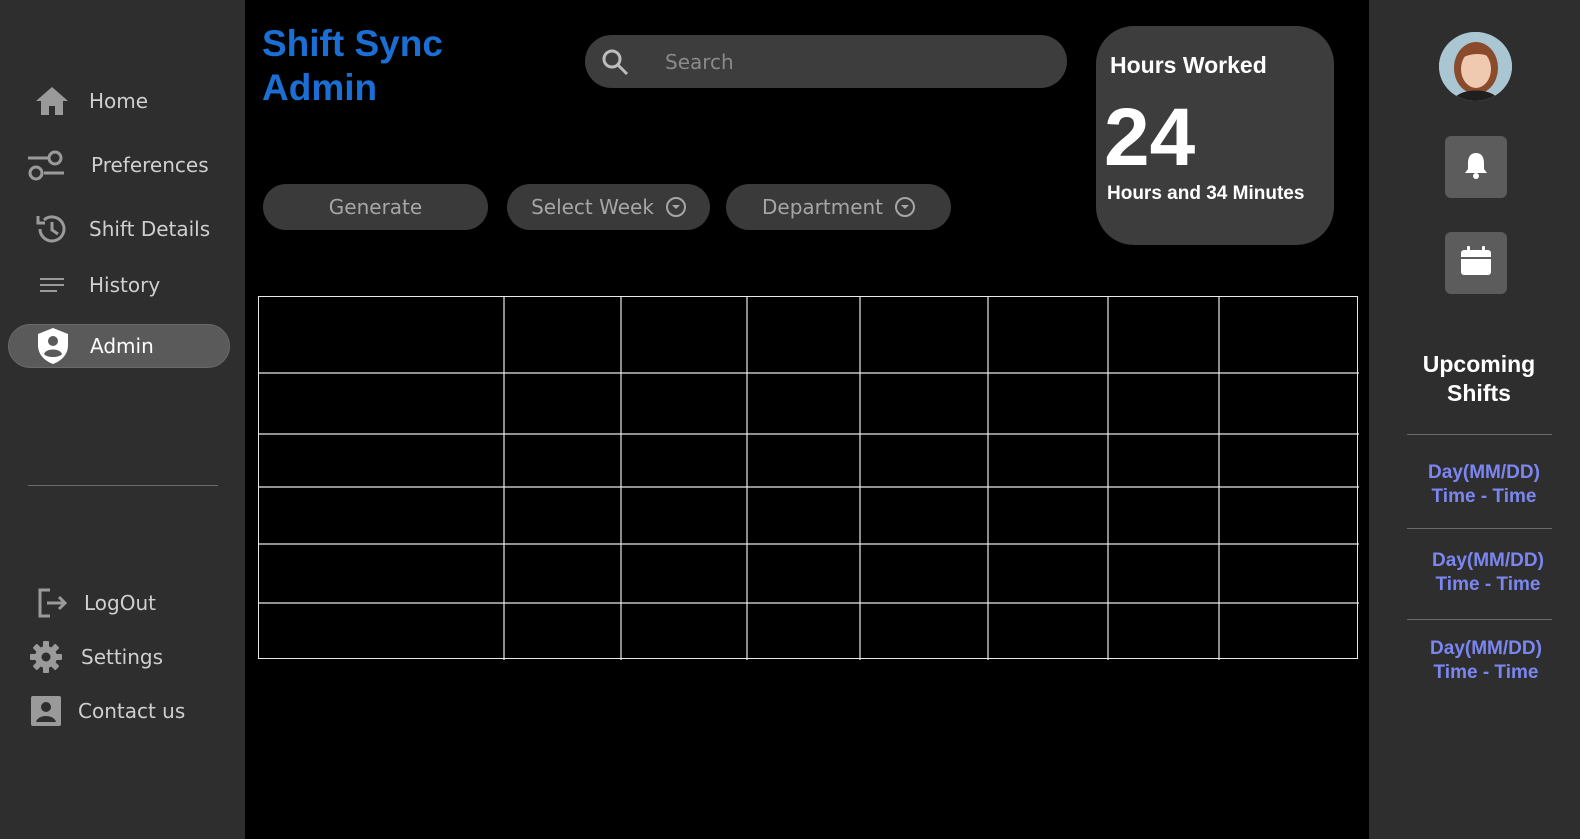 The width and height of the screenshot is (1580, 839). I want to click on calendar-button, so click(1476, 263).